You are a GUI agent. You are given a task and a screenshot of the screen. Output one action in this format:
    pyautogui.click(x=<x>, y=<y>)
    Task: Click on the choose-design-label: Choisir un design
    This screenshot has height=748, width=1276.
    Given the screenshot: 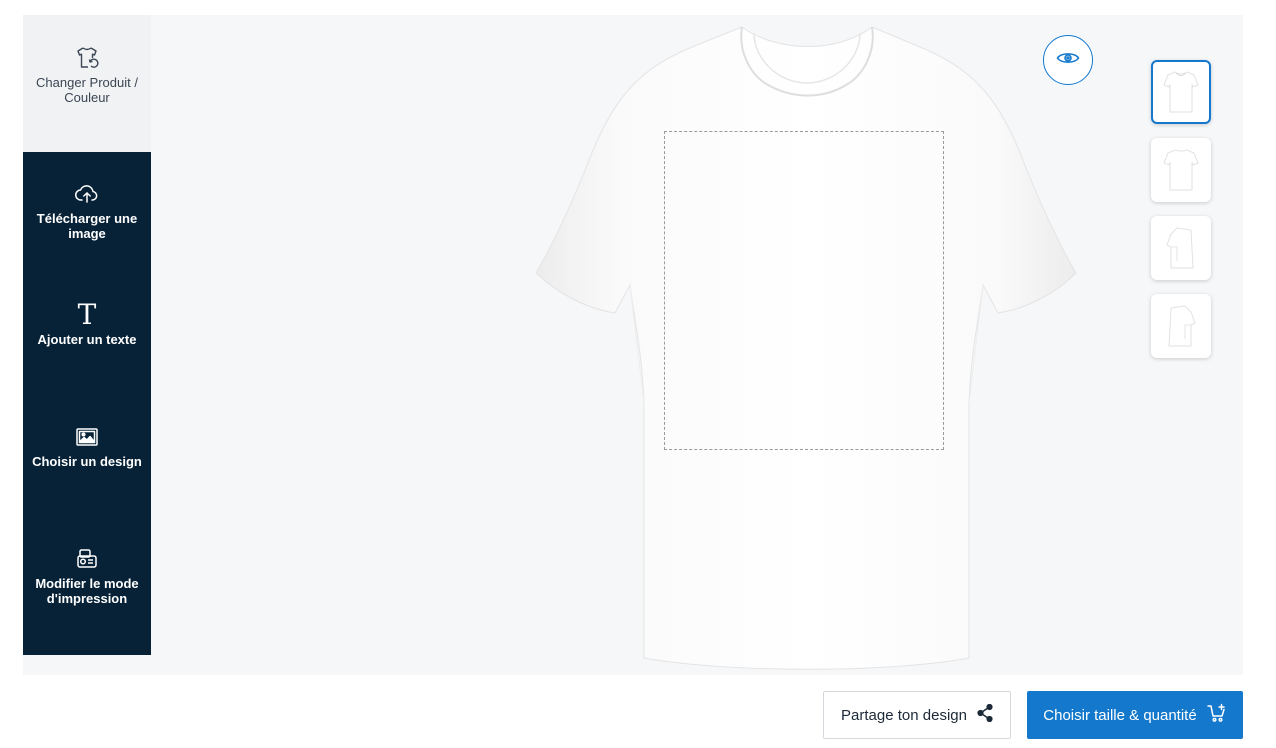 What is the action you would take?
    pyautogui.click(x=87, y=461)
    